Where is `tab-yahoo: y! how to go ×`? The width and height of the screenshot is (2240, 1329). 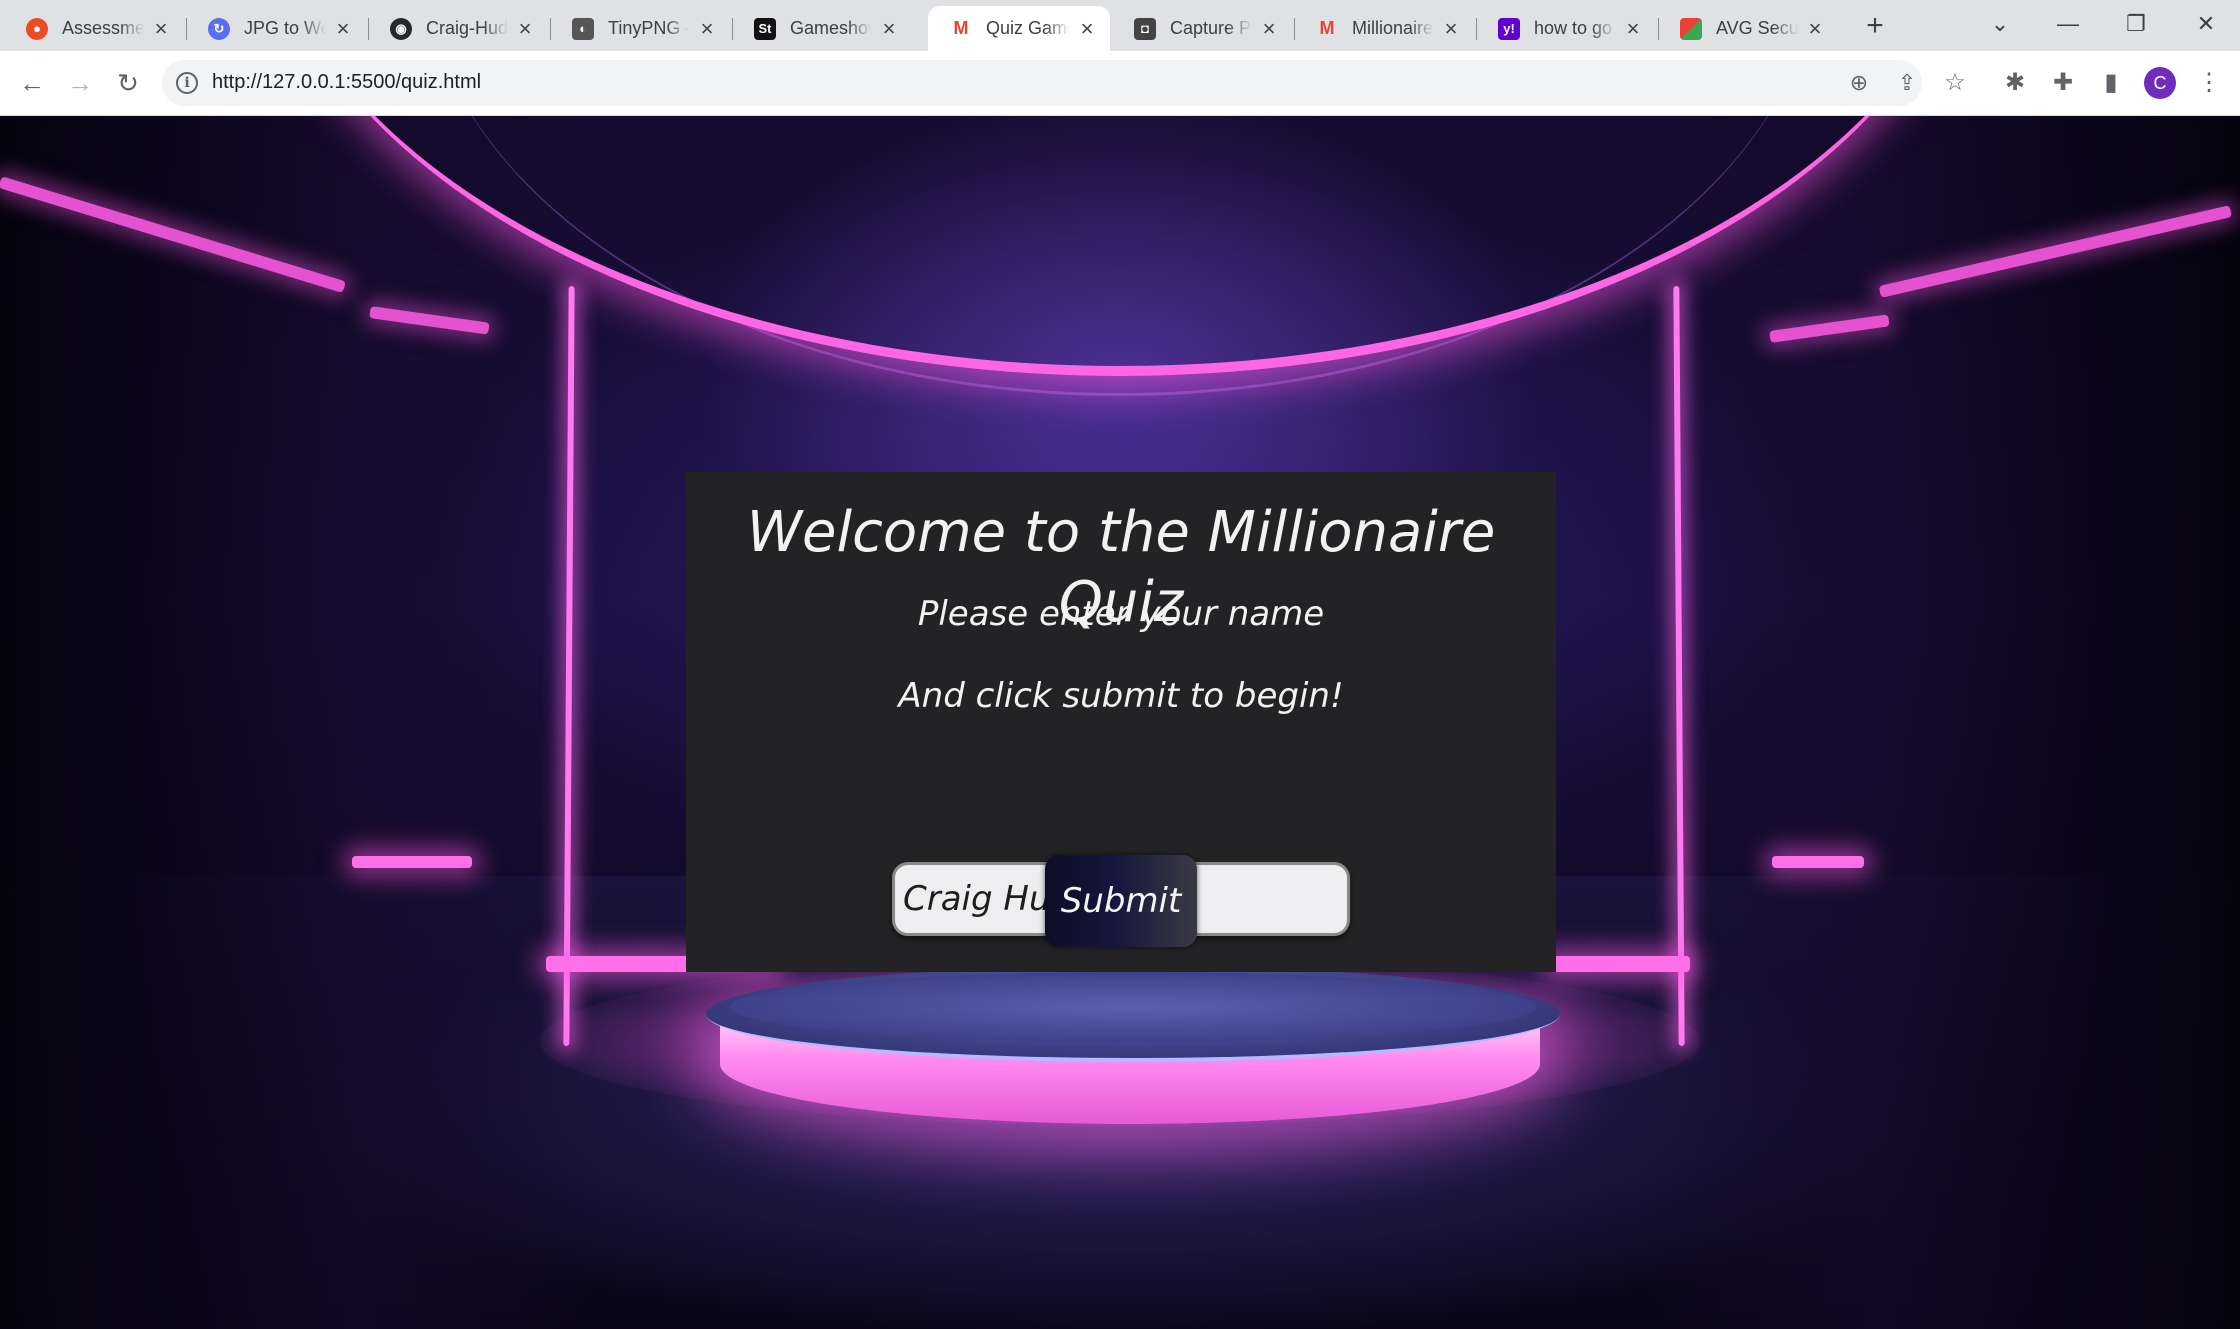 tab-yahoo: y! how to go × is located at coordinates (1566, 28).